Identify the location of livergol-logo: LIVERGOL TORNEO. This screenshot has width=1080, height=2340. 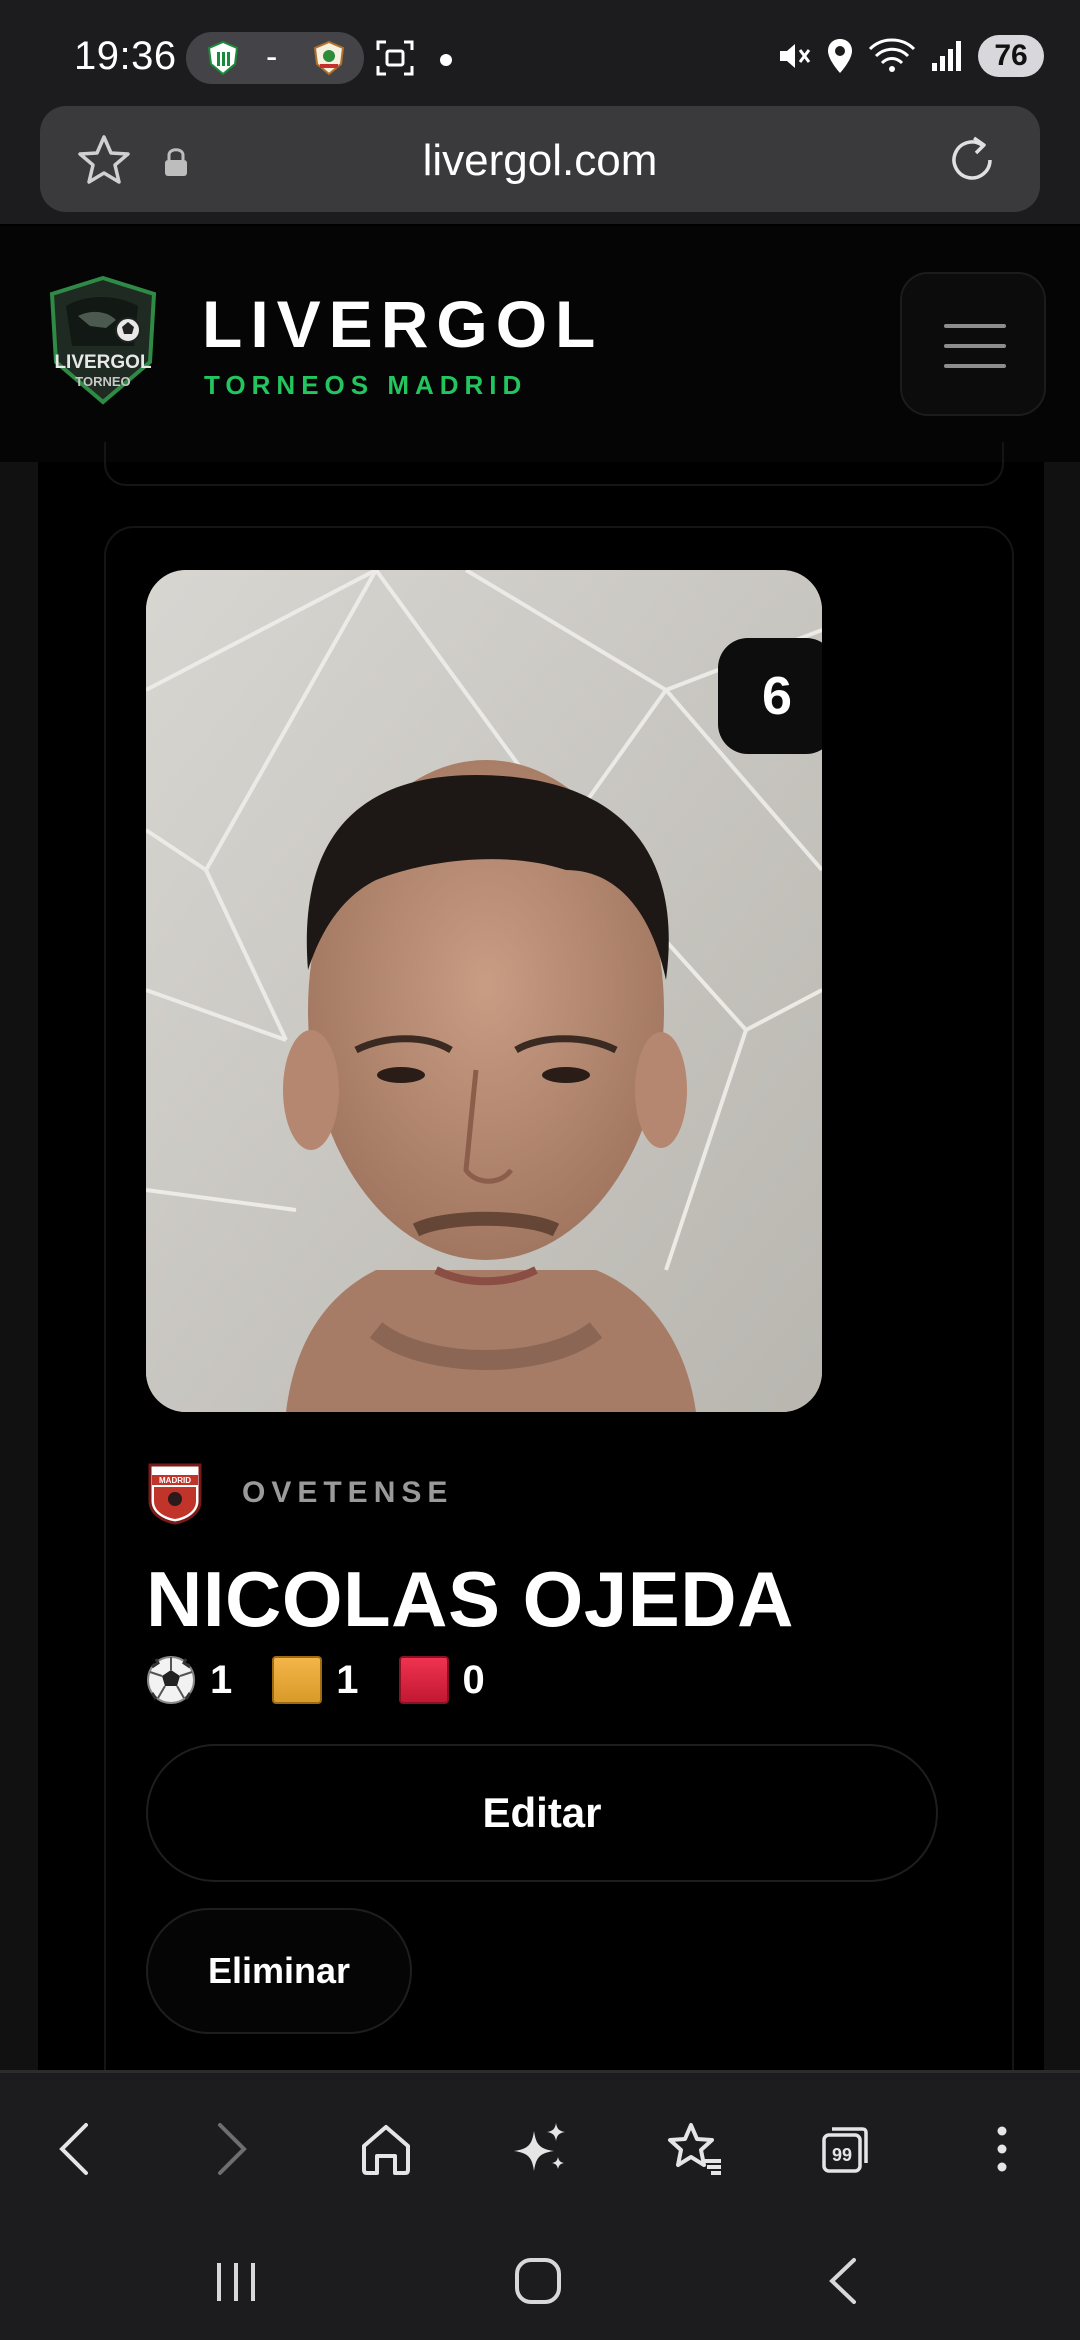
(103, 341).